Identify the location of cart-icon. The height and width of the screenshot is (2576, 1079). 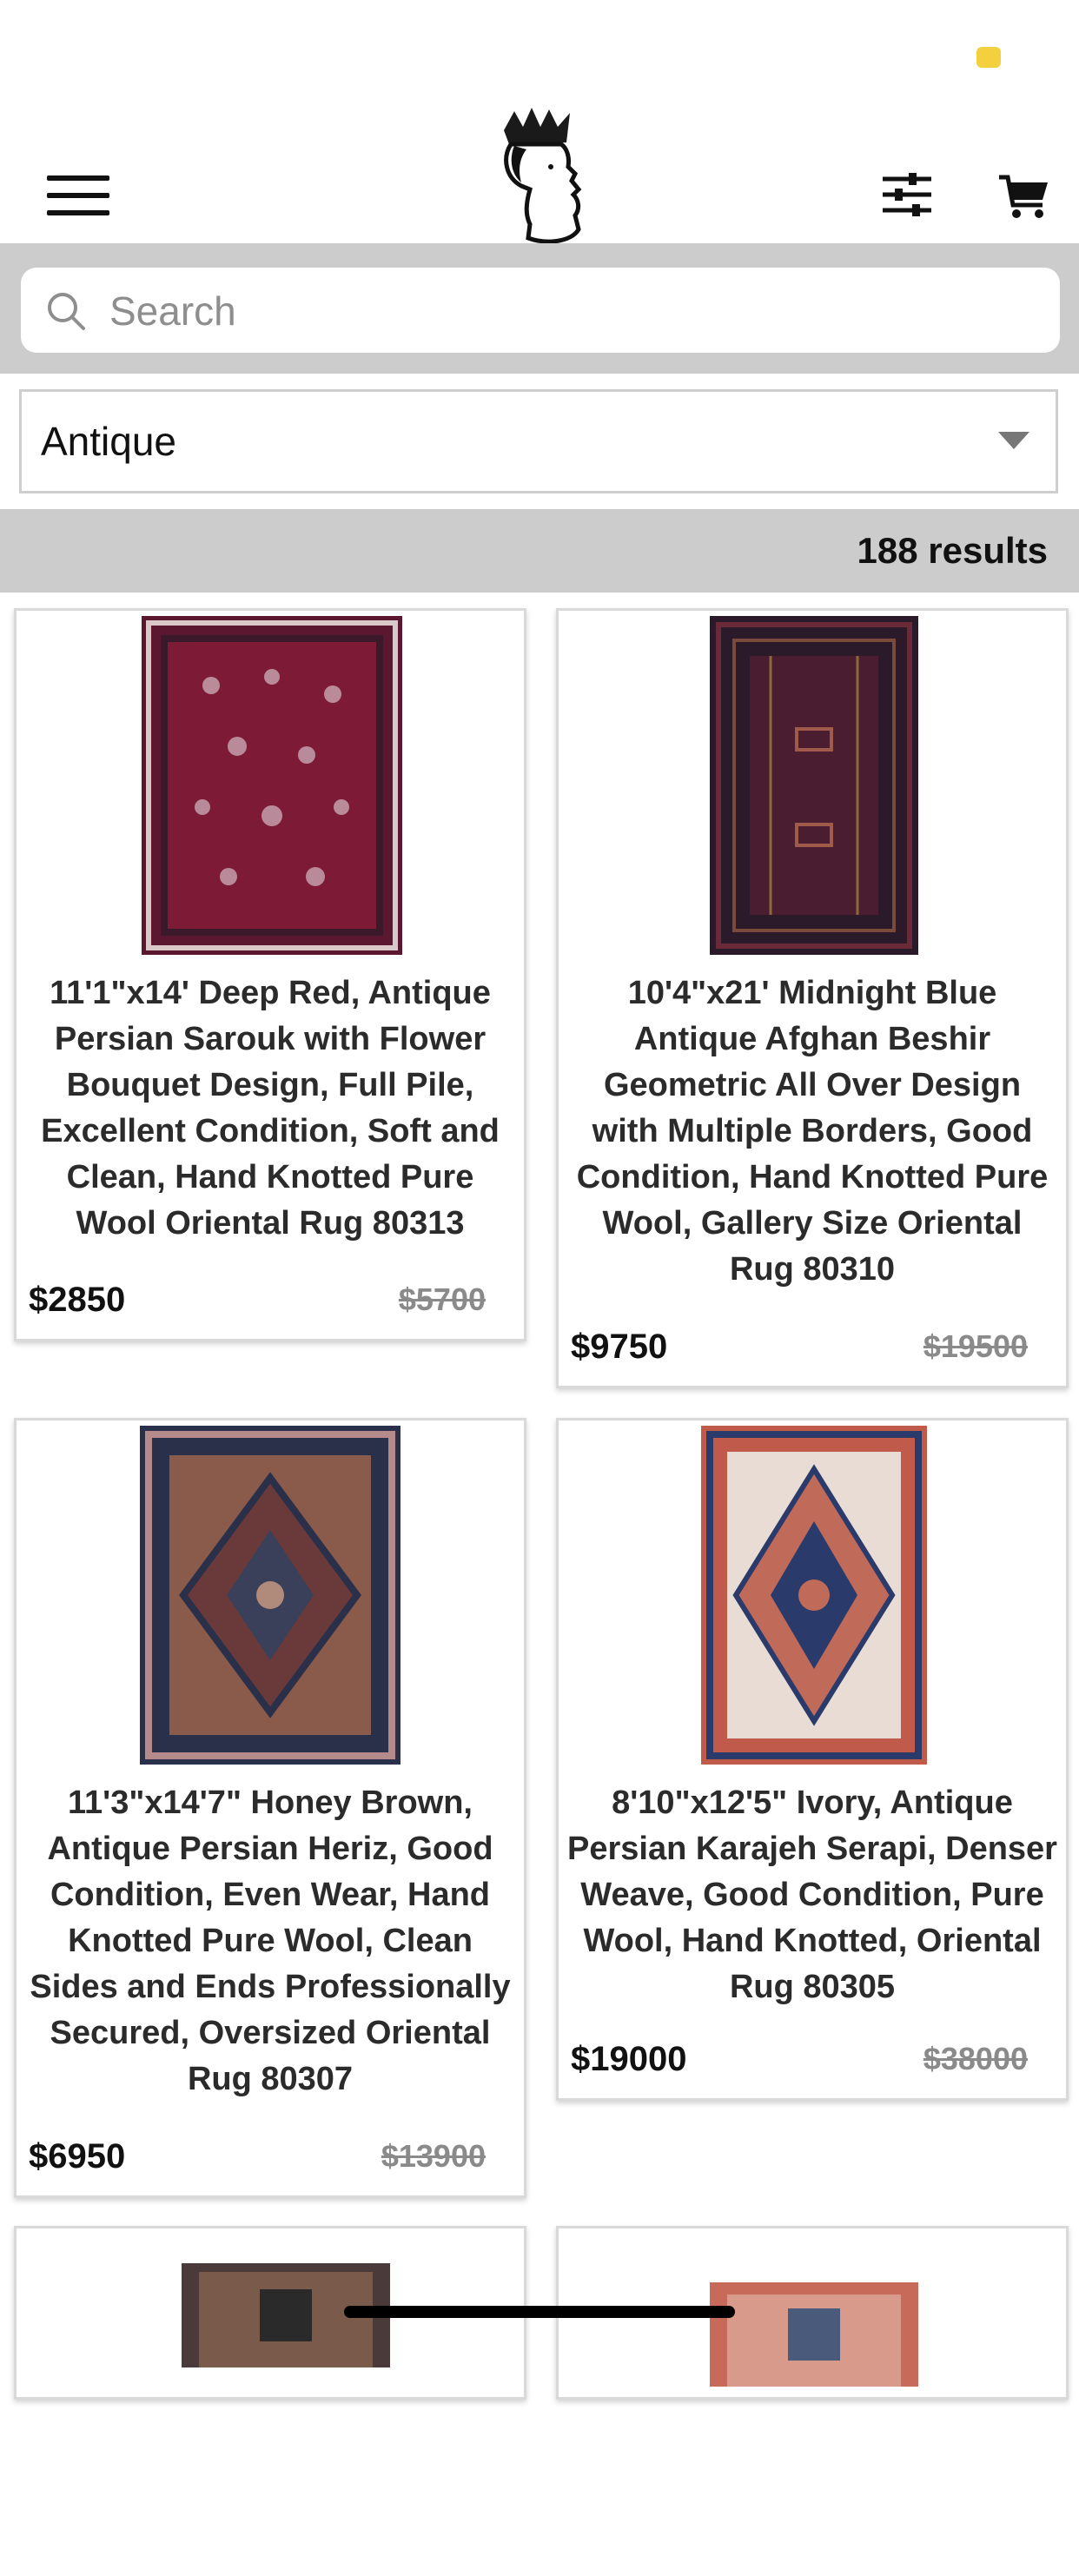
(1023, 194).